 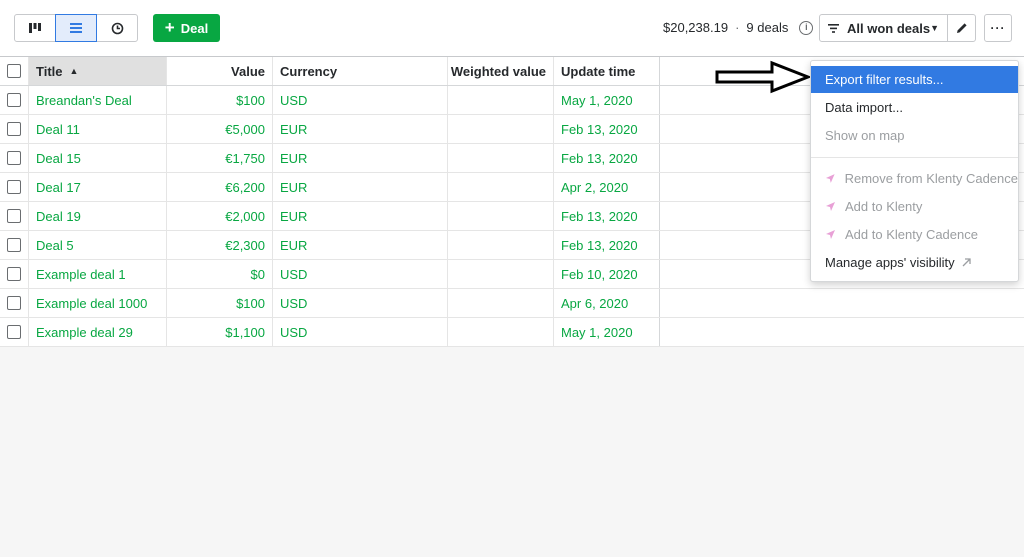 I want to click on annotation-arrow, so click(x=763, y=77).